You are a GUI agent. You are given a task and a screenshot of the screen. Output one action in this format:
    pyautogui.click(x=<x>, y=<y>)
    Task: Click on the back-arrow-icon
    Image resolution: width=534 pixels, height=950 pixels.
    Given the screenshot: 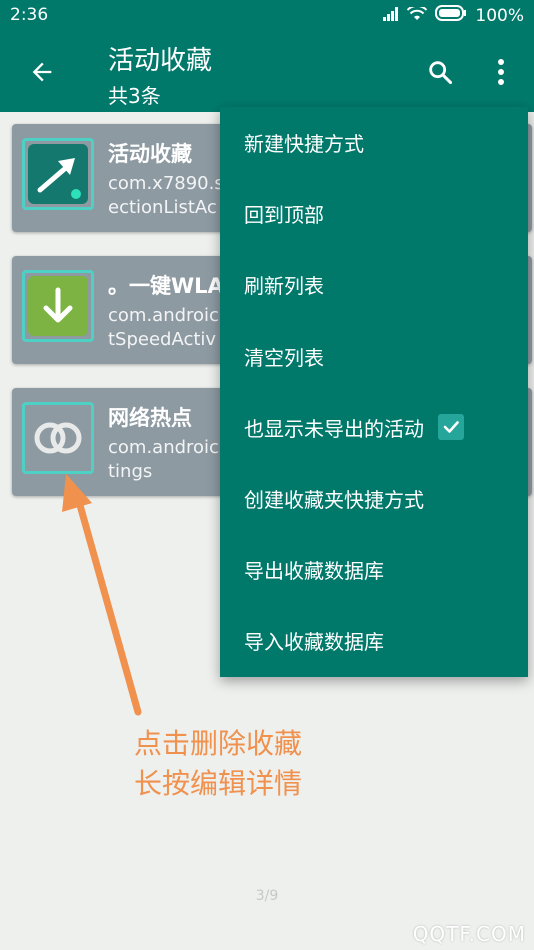 What is the action you would take?
    pyautogui.click(x=42, y=72)
    